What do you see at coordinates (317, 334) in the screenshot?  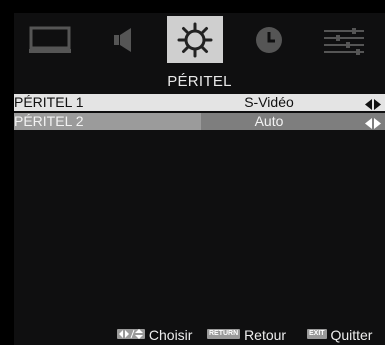 I see `exit-key-badge: EXIT` at bounding box center [317, 334].